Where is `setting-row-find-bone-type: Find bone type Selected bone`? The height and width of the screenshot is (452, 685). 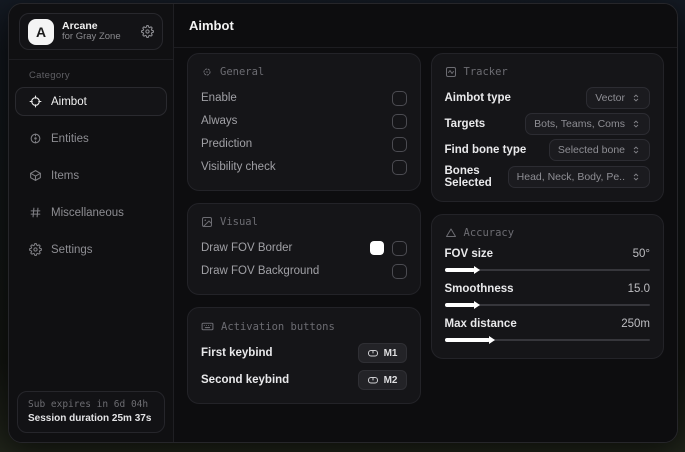
setting-row-find-bone-type: Find bone type Selected bone is located at coordinates (547, 150).